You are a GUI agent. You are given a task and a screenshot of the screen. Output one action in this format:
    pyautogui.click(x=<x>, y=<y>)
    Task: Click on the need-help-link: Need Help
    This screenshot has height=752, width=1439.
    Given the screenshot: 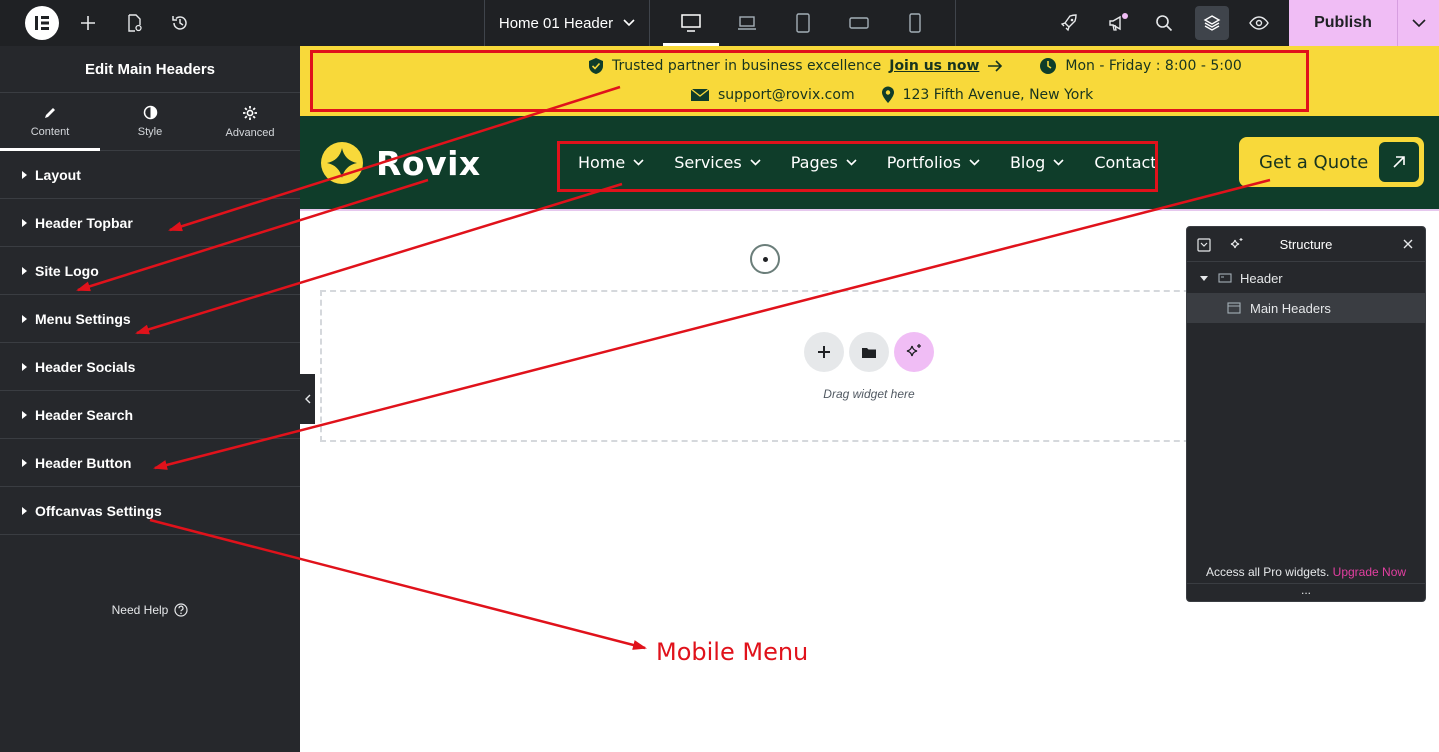 What is the action you would take?
    pyautogui.click(x=150, y=610)
    